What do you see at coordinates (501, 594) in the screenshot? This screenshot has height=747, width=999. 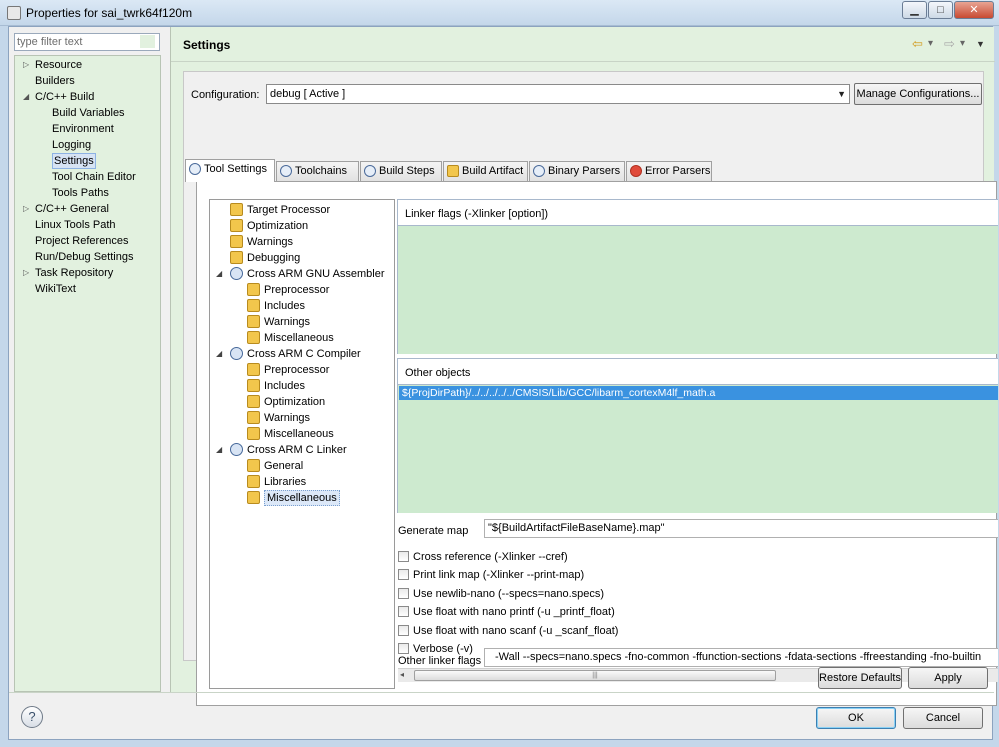 I see `checkbox-row: Use newlib-nano (--specs=nano.specs)` at bounding box center [501, 594].